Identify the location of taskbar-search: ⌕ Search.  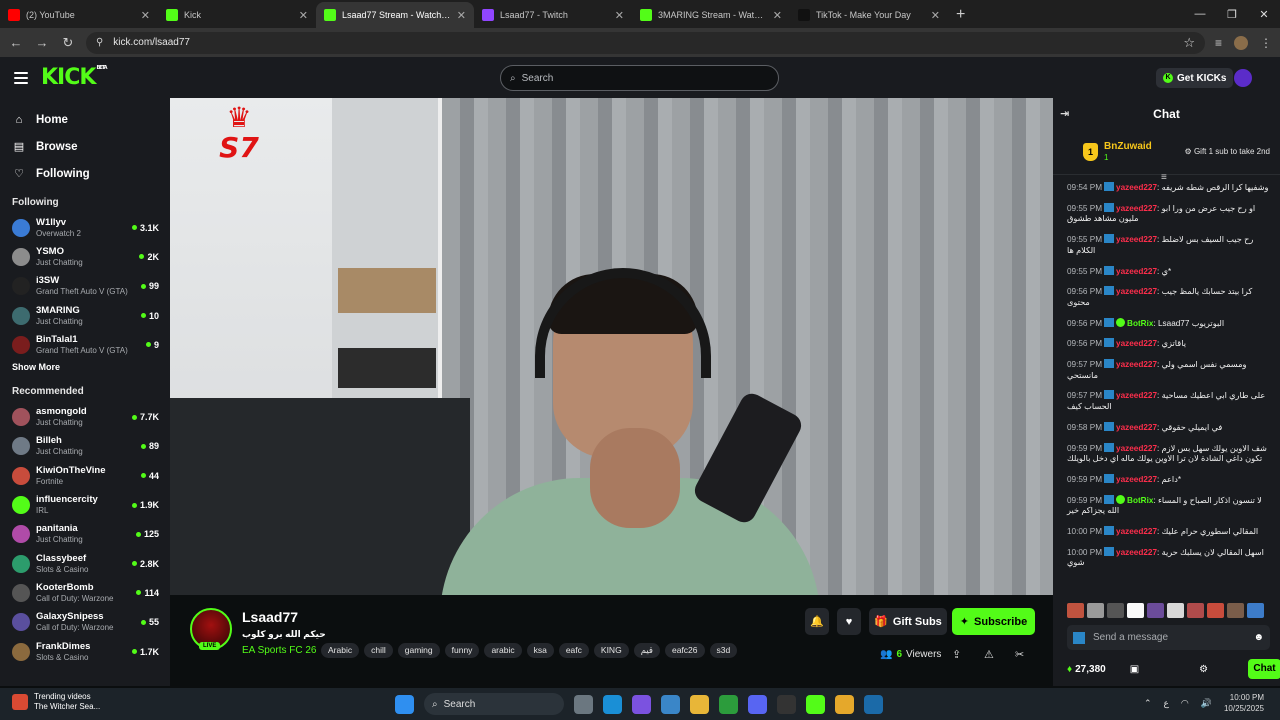
(494, 704).